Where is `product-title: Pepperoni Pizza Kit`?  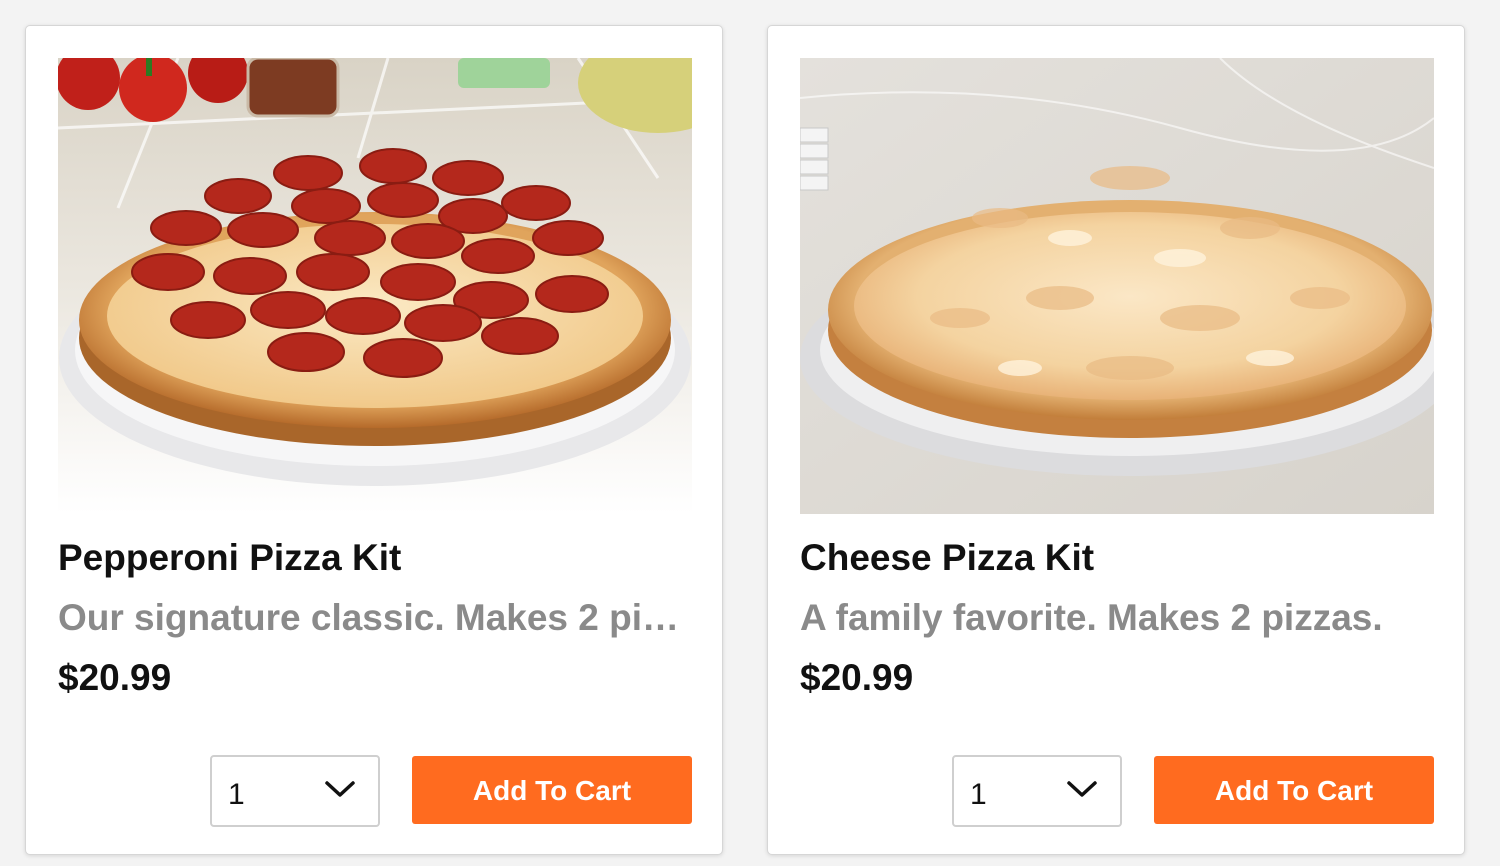
product-title: Pepperoni Pizza Kit is located at coordinates (375, 558).